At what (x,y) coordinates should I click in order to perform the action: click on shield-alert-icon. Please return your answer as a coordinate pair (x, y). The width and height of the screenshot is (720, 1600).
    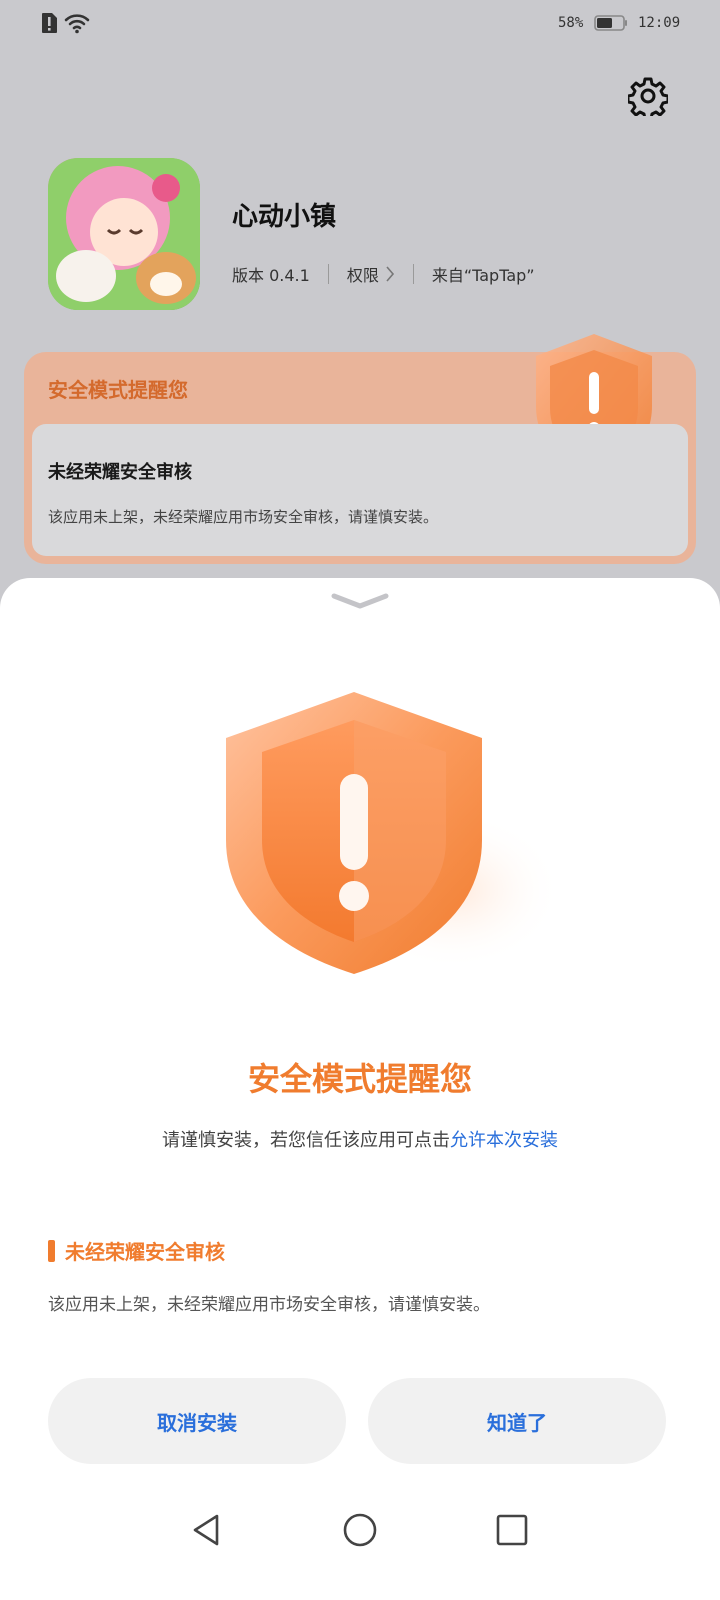
    Looking at the image, I should click on (394, 833).